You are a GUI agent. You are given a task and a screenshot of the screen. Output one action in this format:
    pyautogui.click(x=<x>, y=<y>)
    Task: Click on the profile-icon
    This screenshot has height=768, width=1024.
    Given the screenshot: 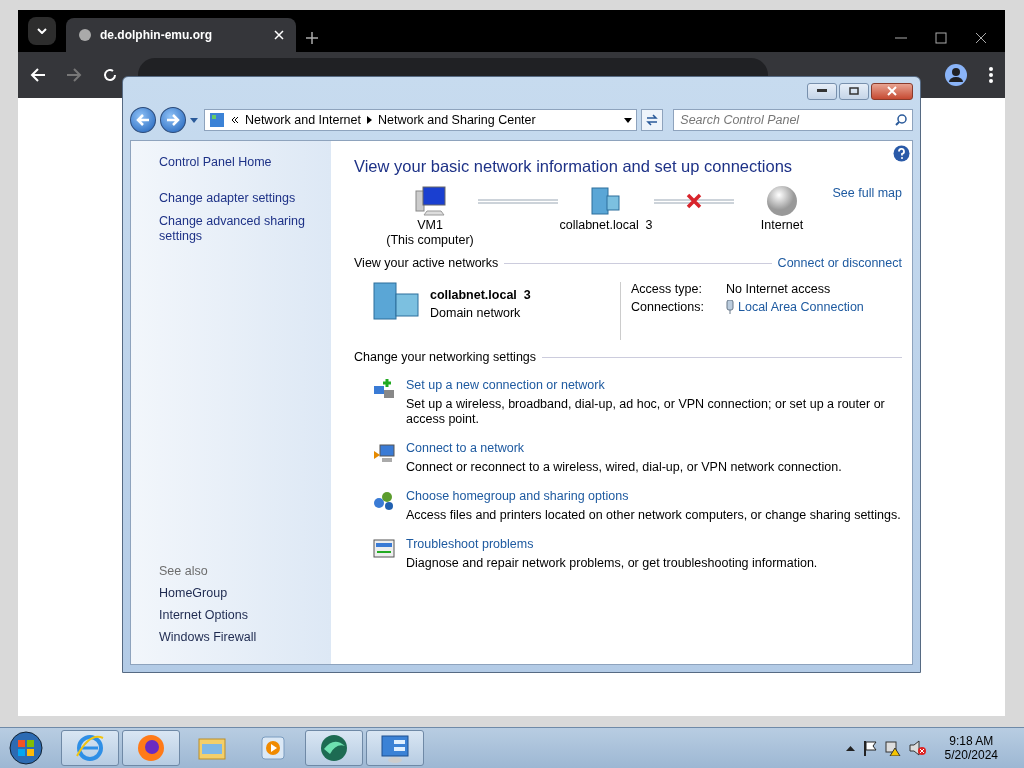 What is the action you would take?
    pyautogui.click(x=956, y=75)
    